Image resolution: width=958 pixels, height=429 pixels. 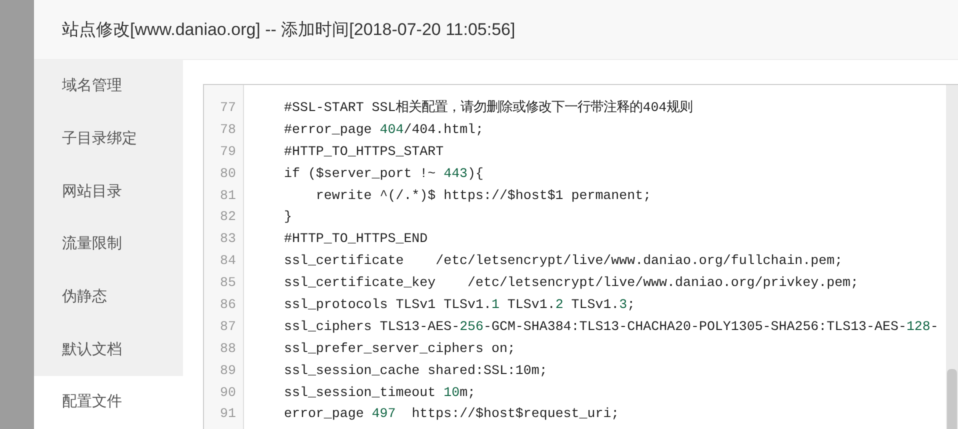 What do you see at coordinates (383, 129) in the screenshot?
I see `code-line: #error_page 404/404.html;` at bounding box center [383, 129].